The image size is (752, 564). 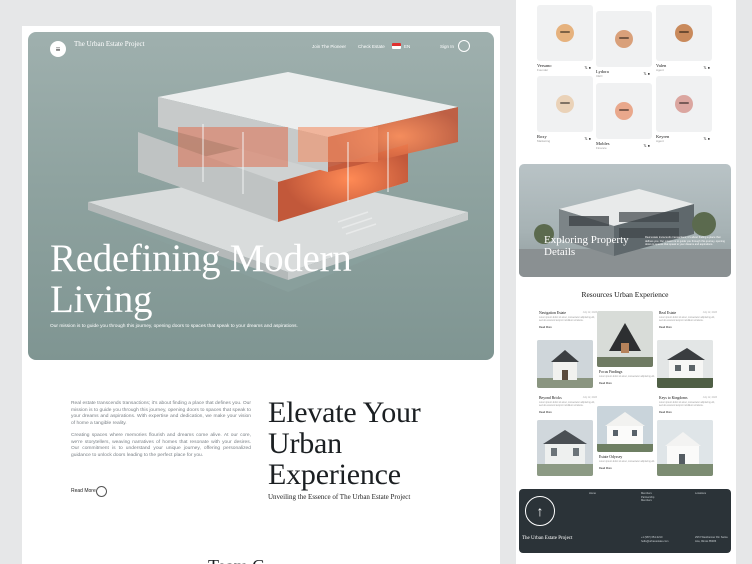 What do you see at coordinates (625, 233) in the screenshot?
I see `villa-image` at bounding box center [625, 233].